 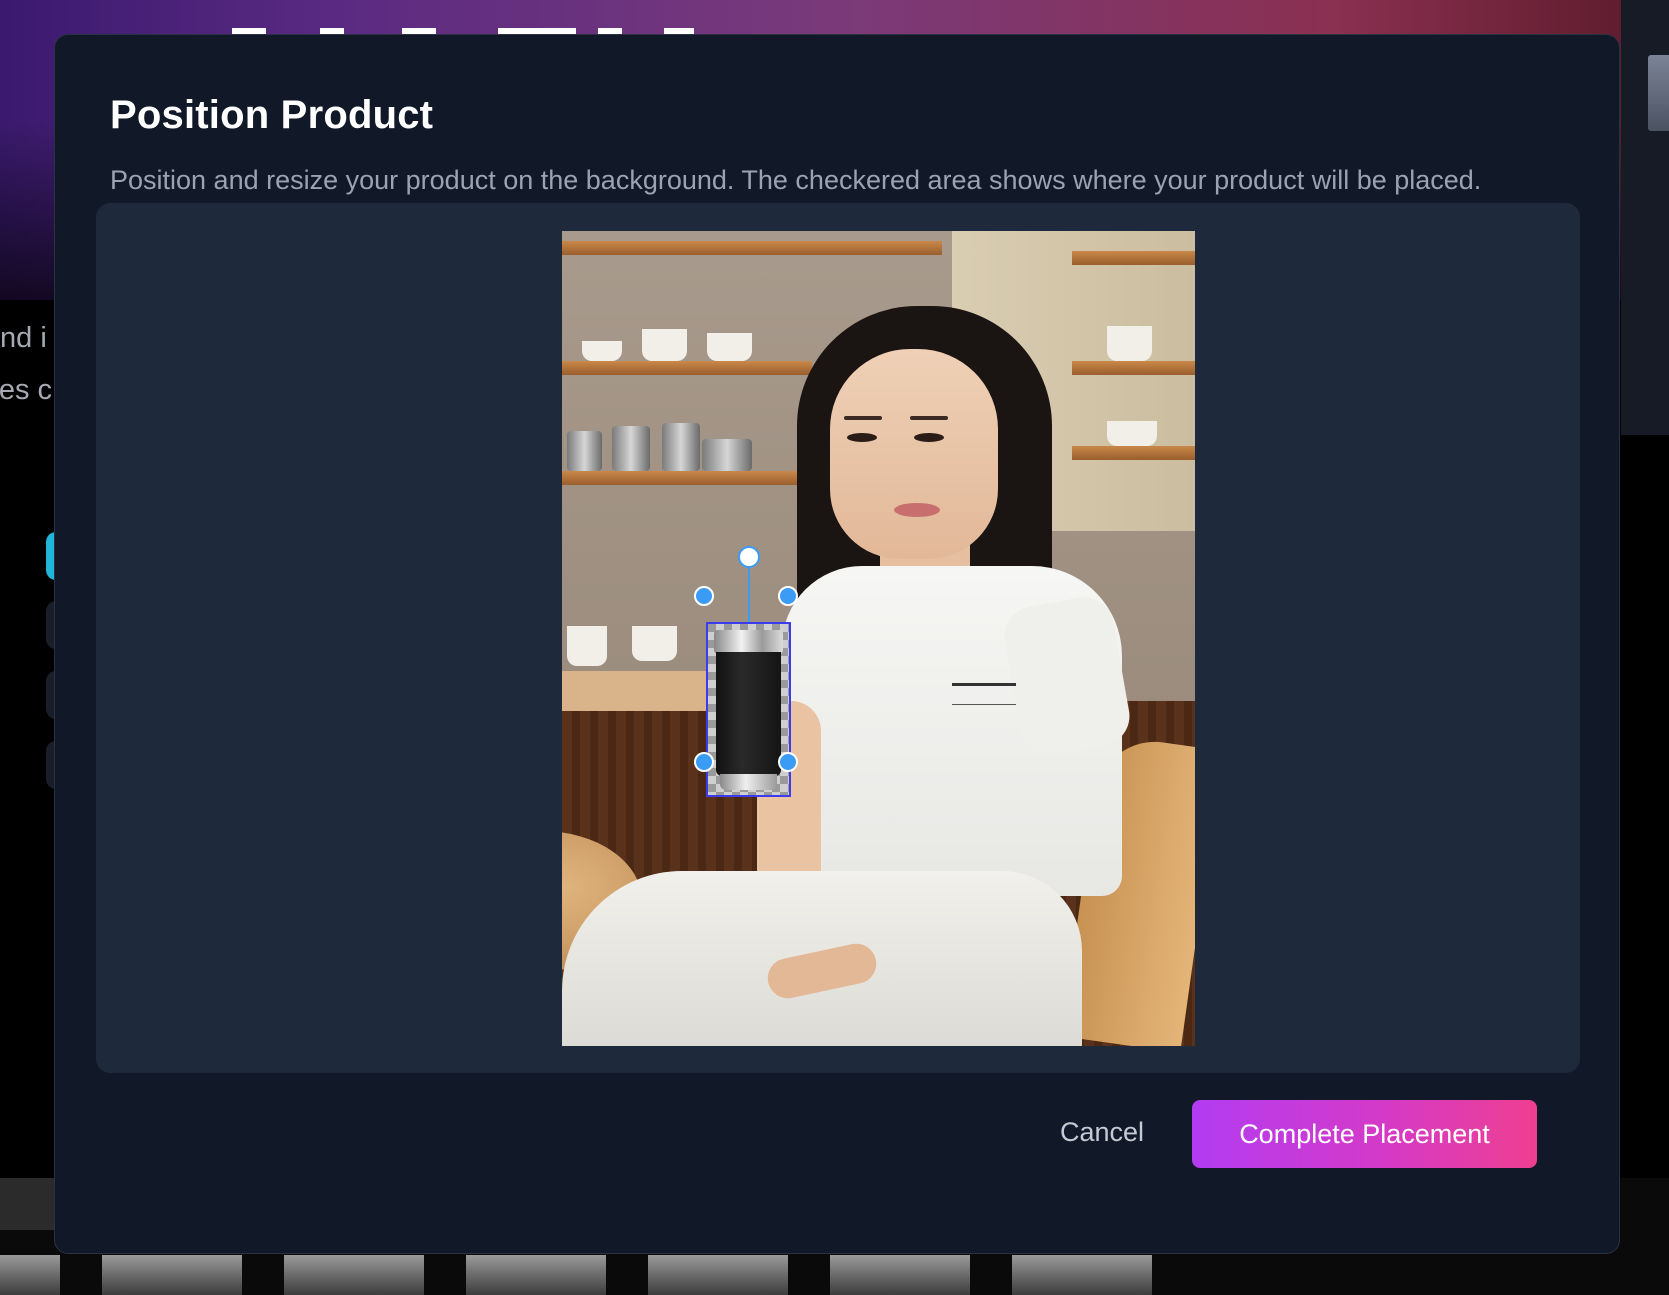 I want to click on background-text-line: nd i, so click(x=23, y=338).